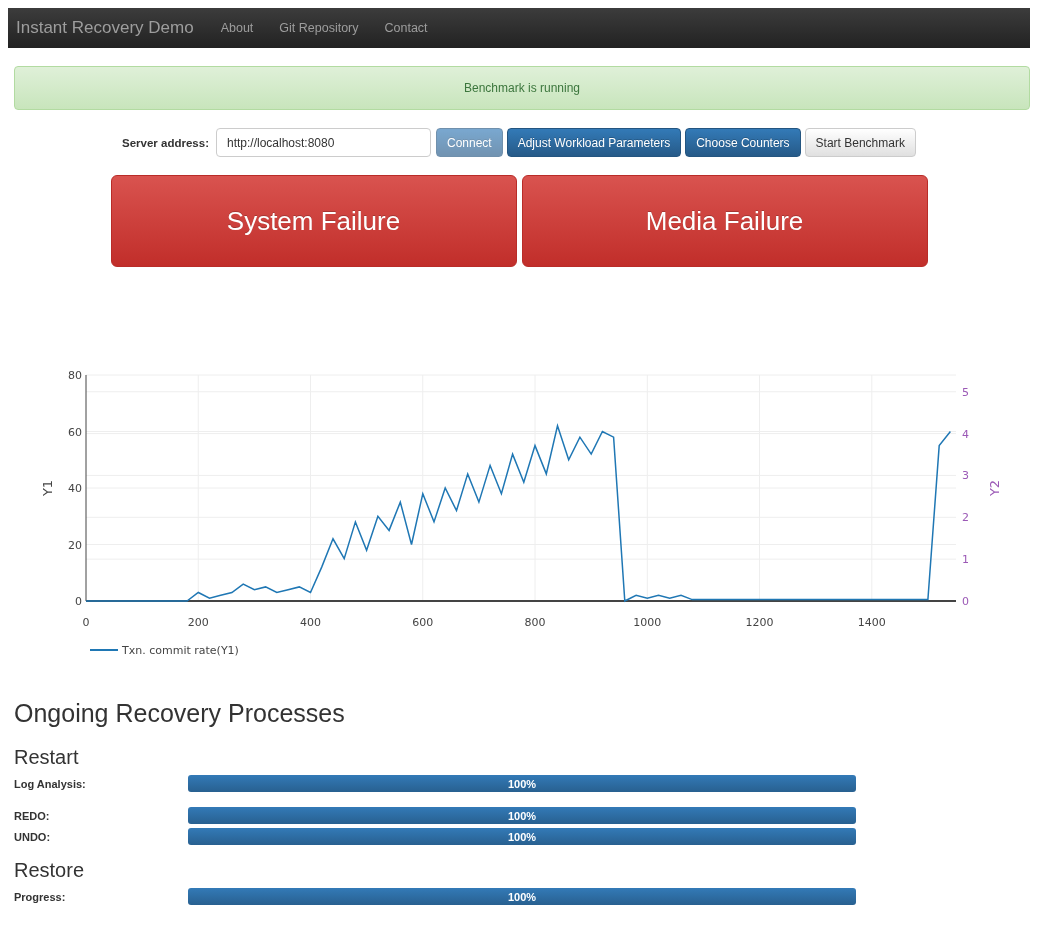 This screenshot has height=932, width=1038. Describe the element at coordinates (994, 488) in the screenshot. I see `axis-title: Y2` at that location.